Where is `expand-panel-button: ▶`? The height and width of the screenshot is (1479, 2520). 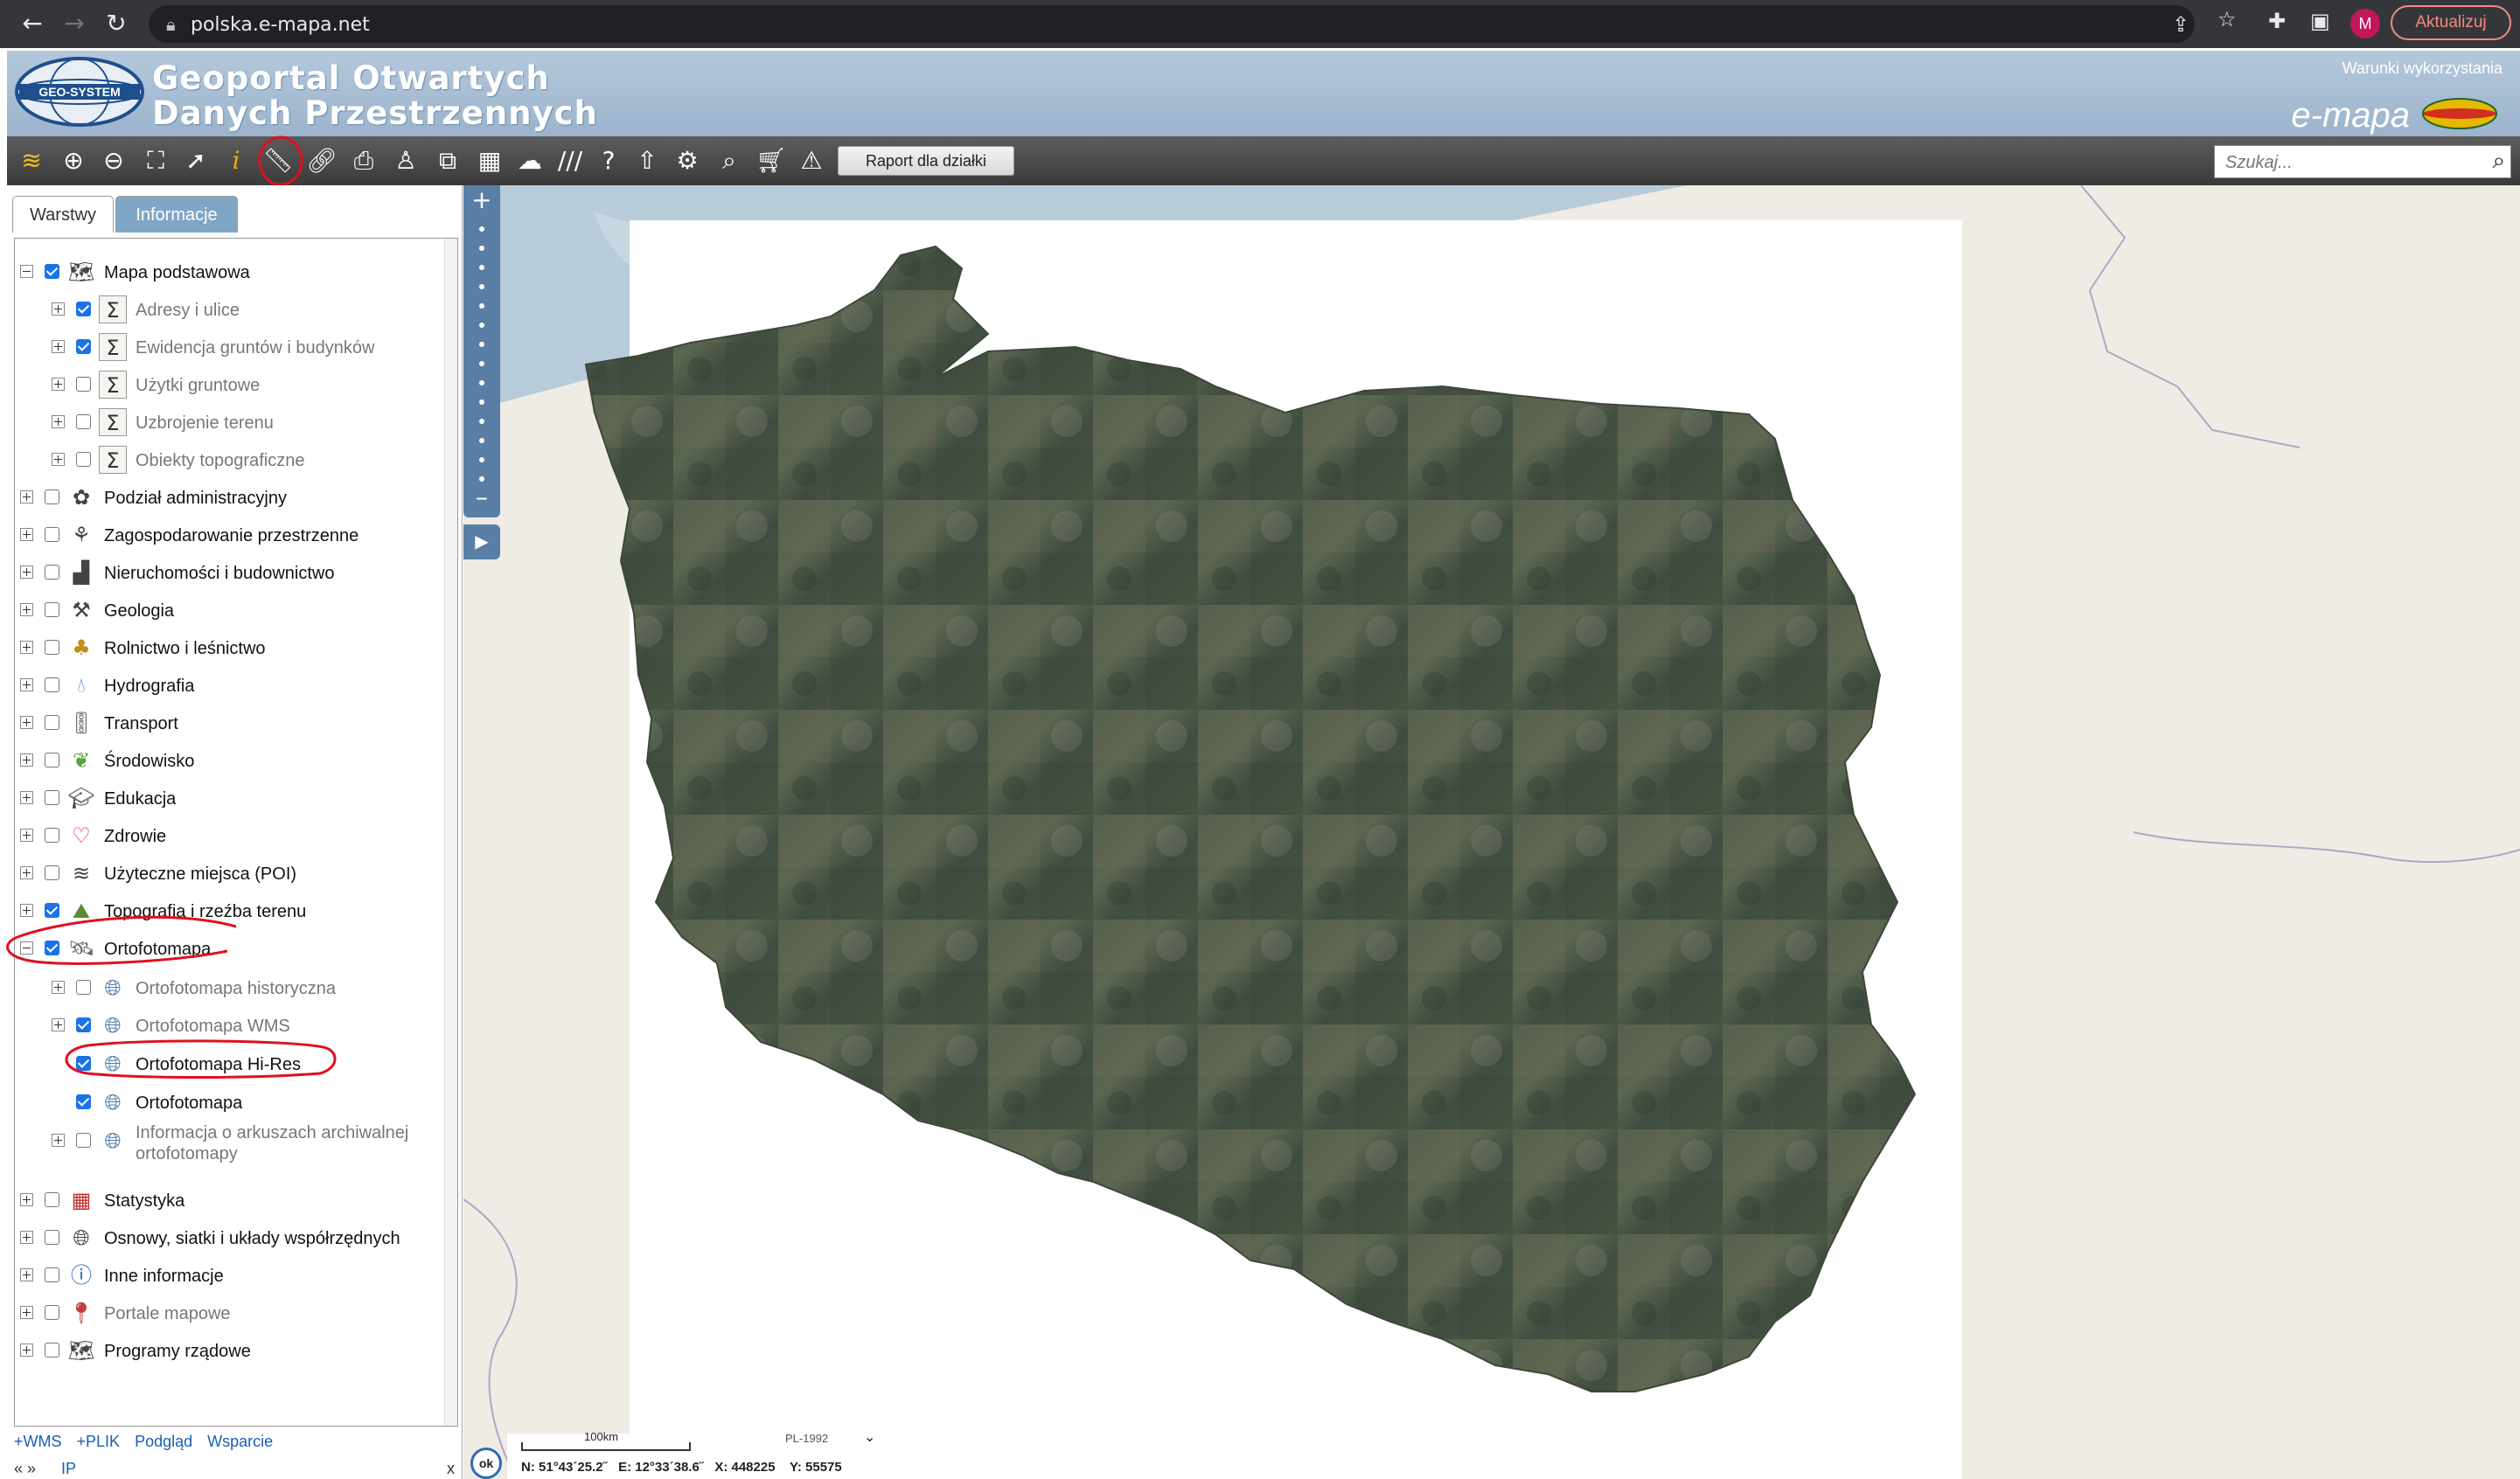 expand-panel-button: ▶ is located at coordinates (481, 541).